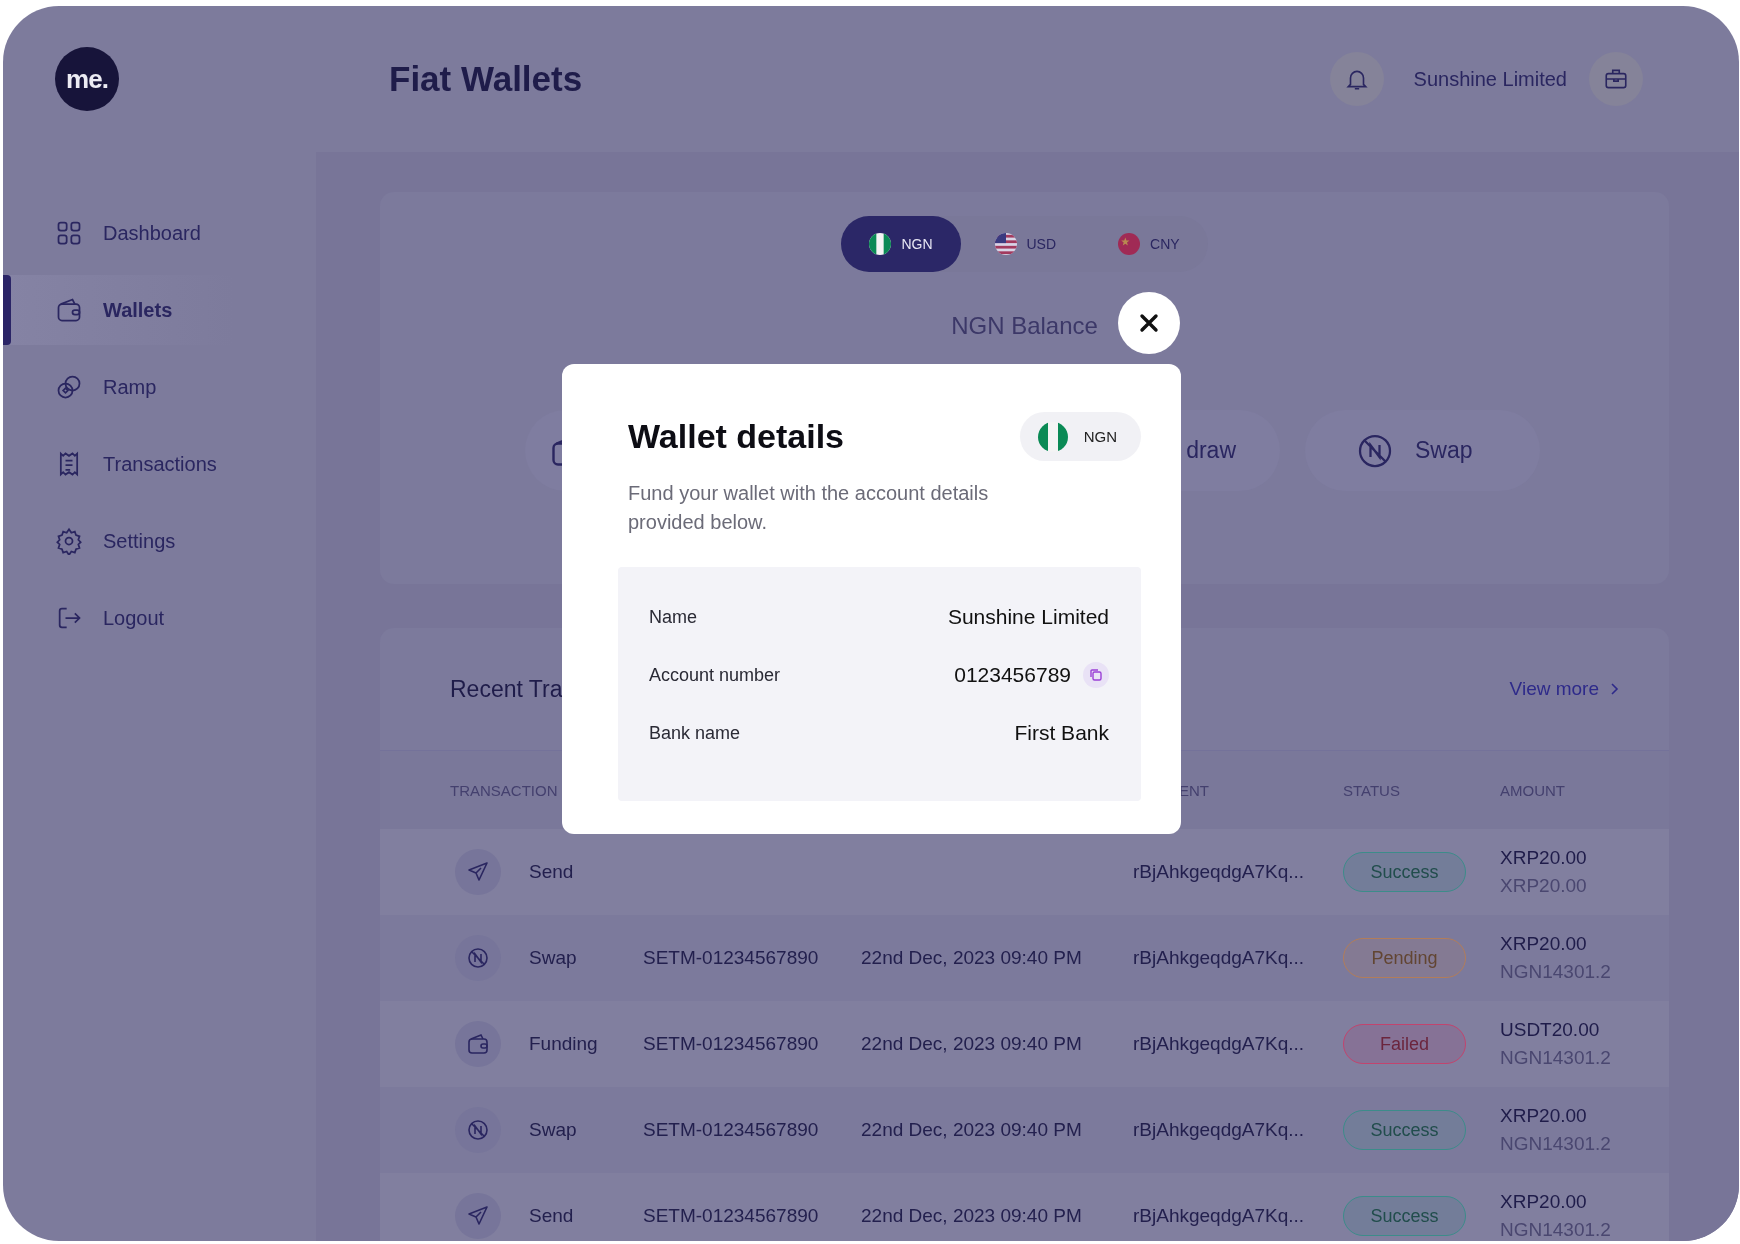  I want to click on status-badge: Failed, so click(1404, 1044).